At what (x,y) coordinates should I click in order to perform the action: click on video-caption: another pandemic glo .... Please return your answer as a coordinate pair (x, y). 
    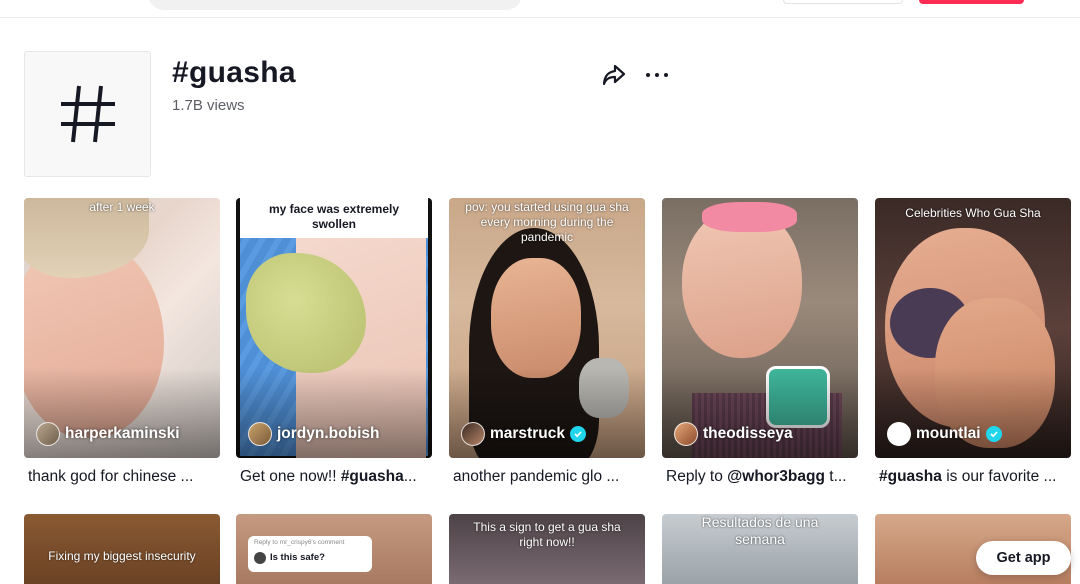
    Looking at the image, I should click on (543, 477).